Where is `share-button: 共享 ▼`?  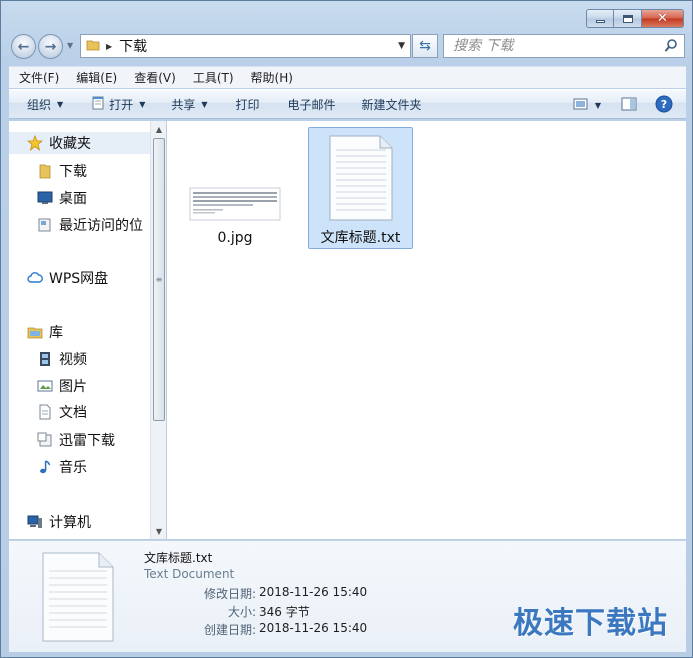 share-button: 共享 ▼ is located at coordinates (189, 104).